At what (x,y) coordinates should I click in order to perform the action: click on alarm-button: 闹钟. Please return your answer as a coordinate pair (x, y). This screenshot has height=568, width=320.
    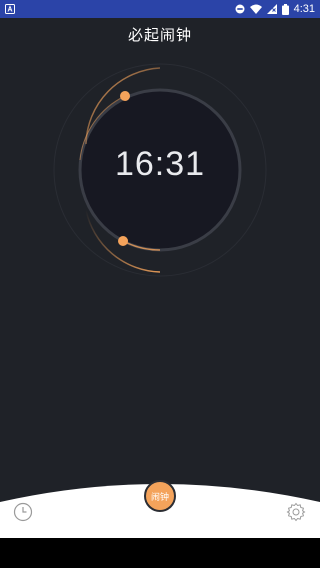
    Looking at the image, I should click on (160, 496).